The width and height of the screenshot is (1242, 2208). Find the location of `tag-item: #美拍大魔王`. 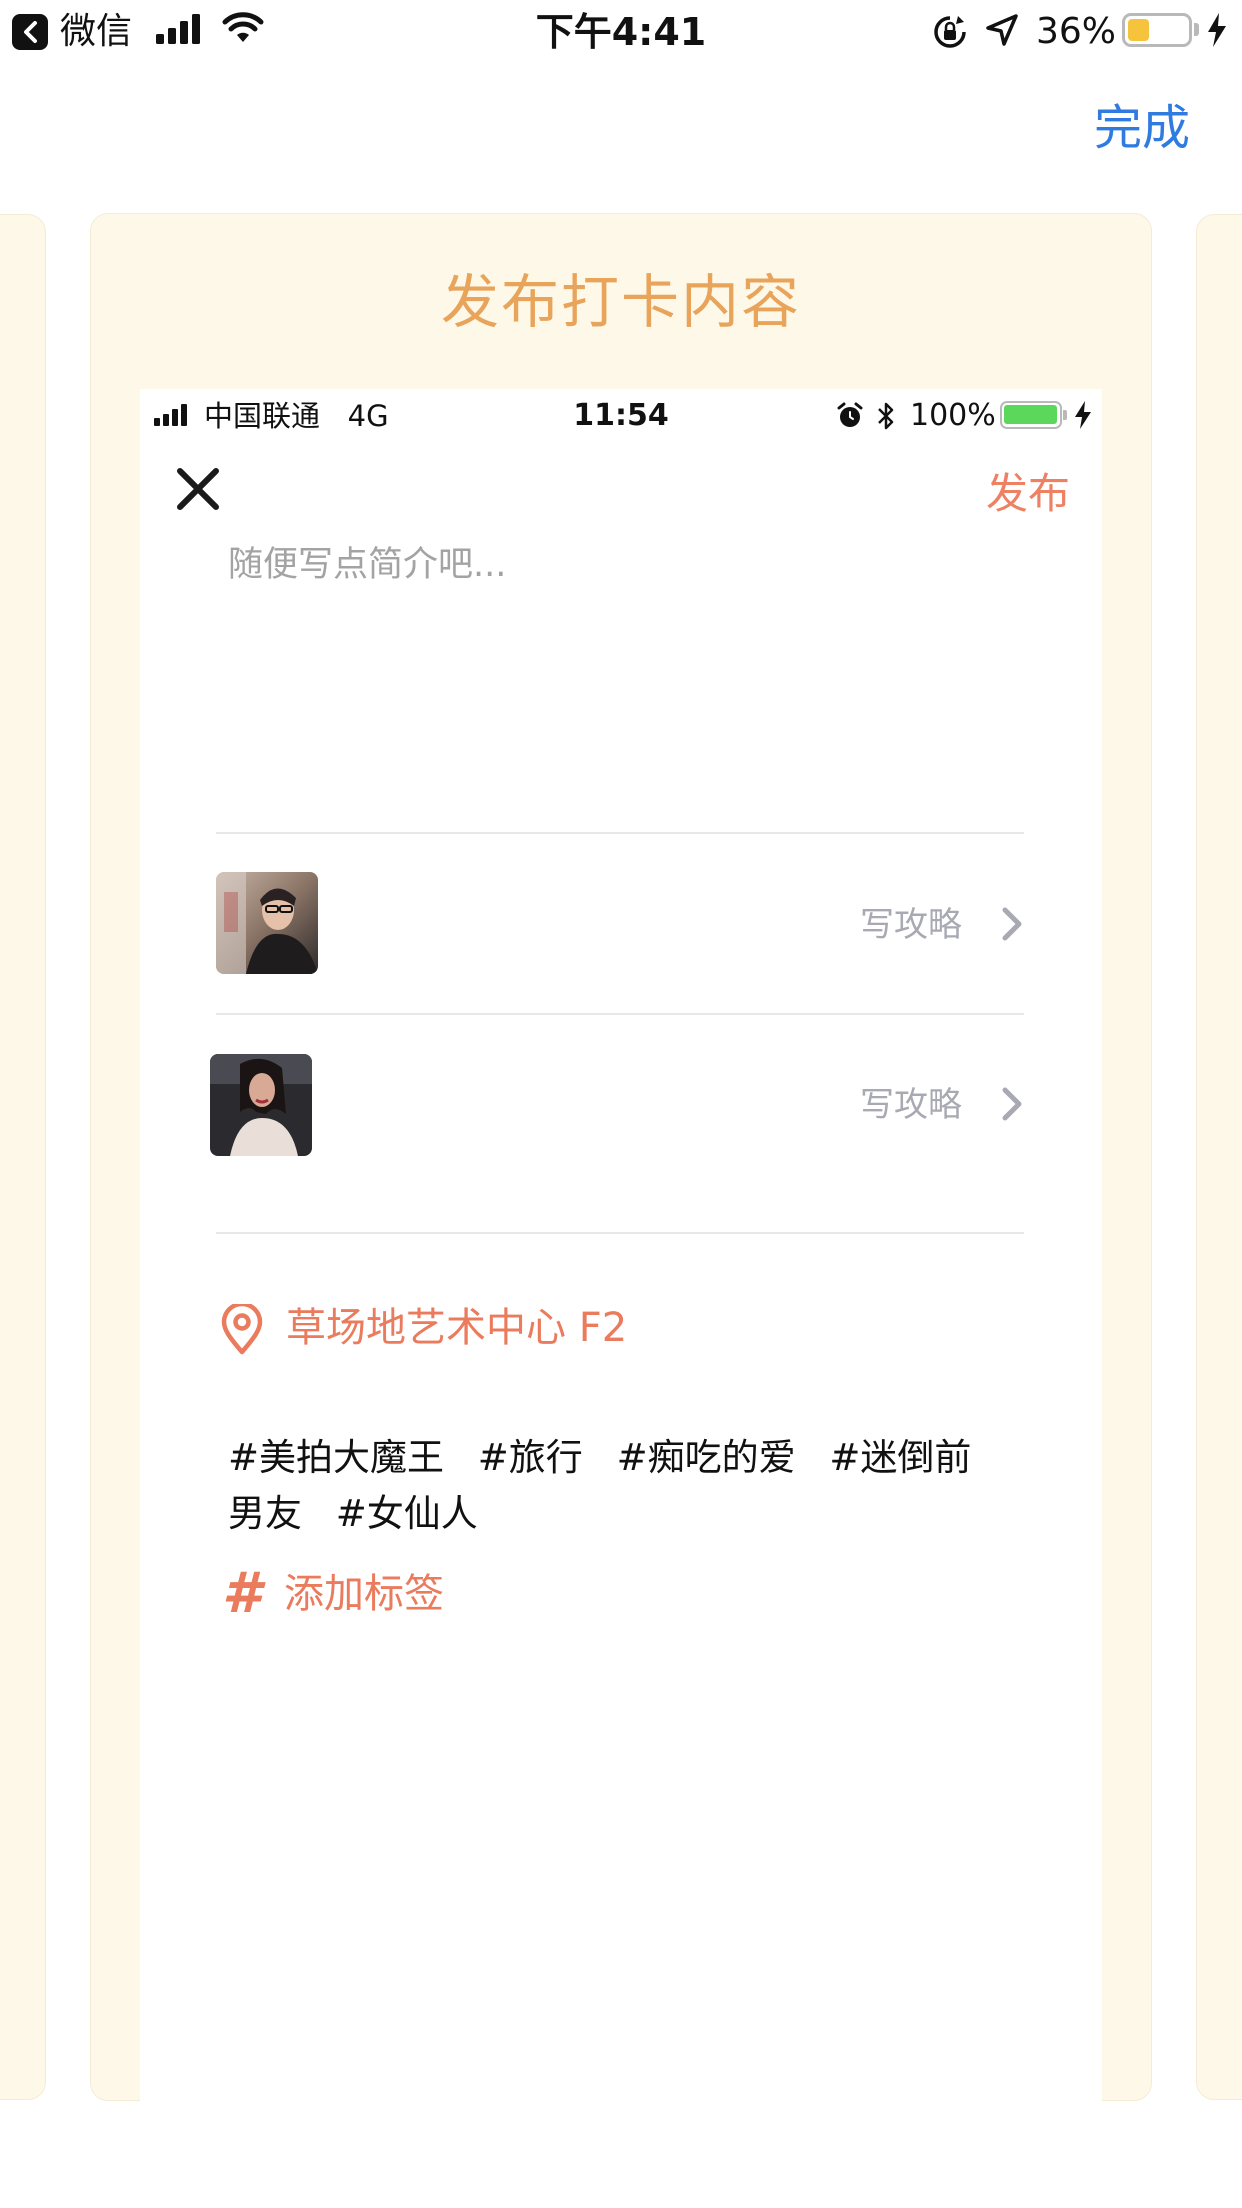

tag-item: #美拍大魔王 is located at coordinates (336, 1457).